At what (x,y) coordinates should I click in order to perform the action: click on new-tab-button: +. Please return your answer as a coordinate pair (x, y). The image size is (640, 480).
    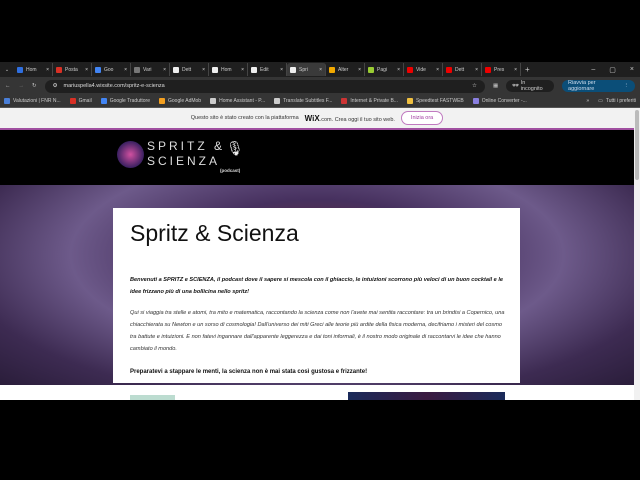
    Looking at the image, I should click on (527, 69).